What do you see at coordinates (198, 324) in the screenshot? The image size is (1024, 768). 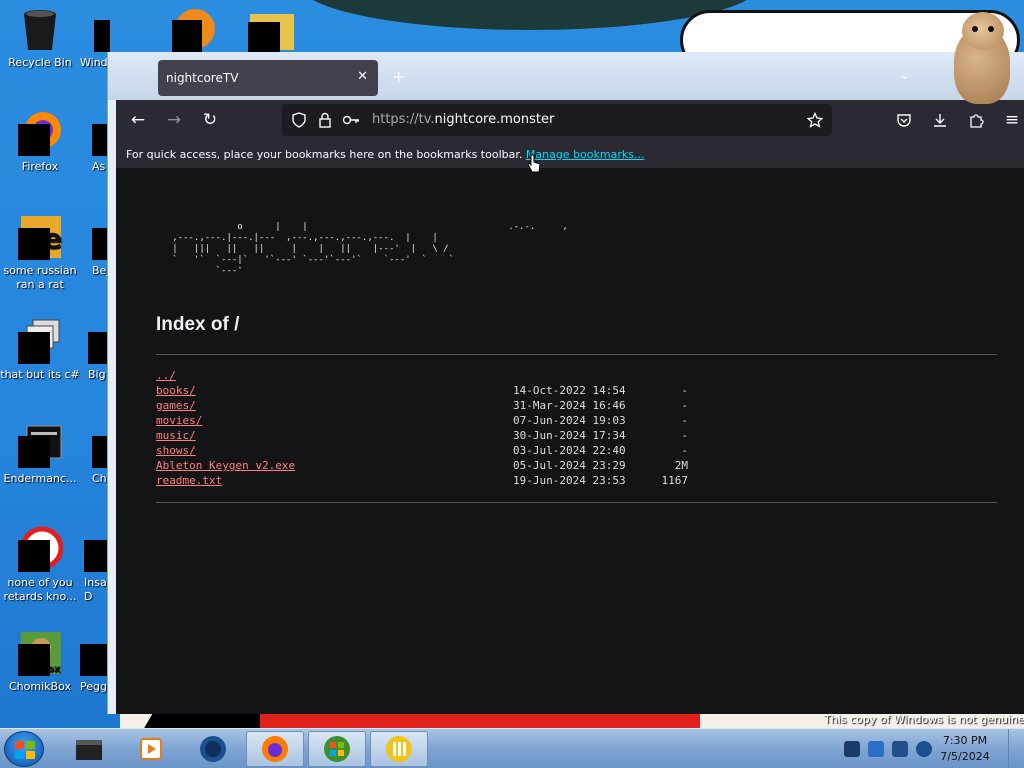 I see `page-title: Index of /` at bounding box center [198, 324].